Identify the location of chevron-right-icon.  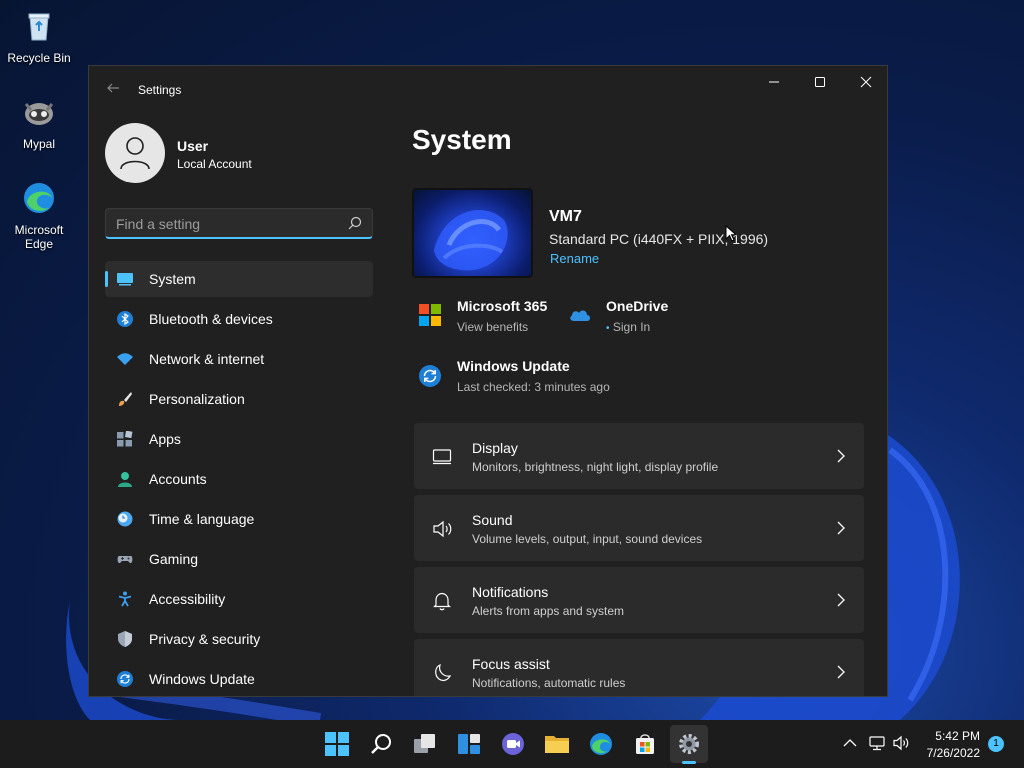
(841, 456).